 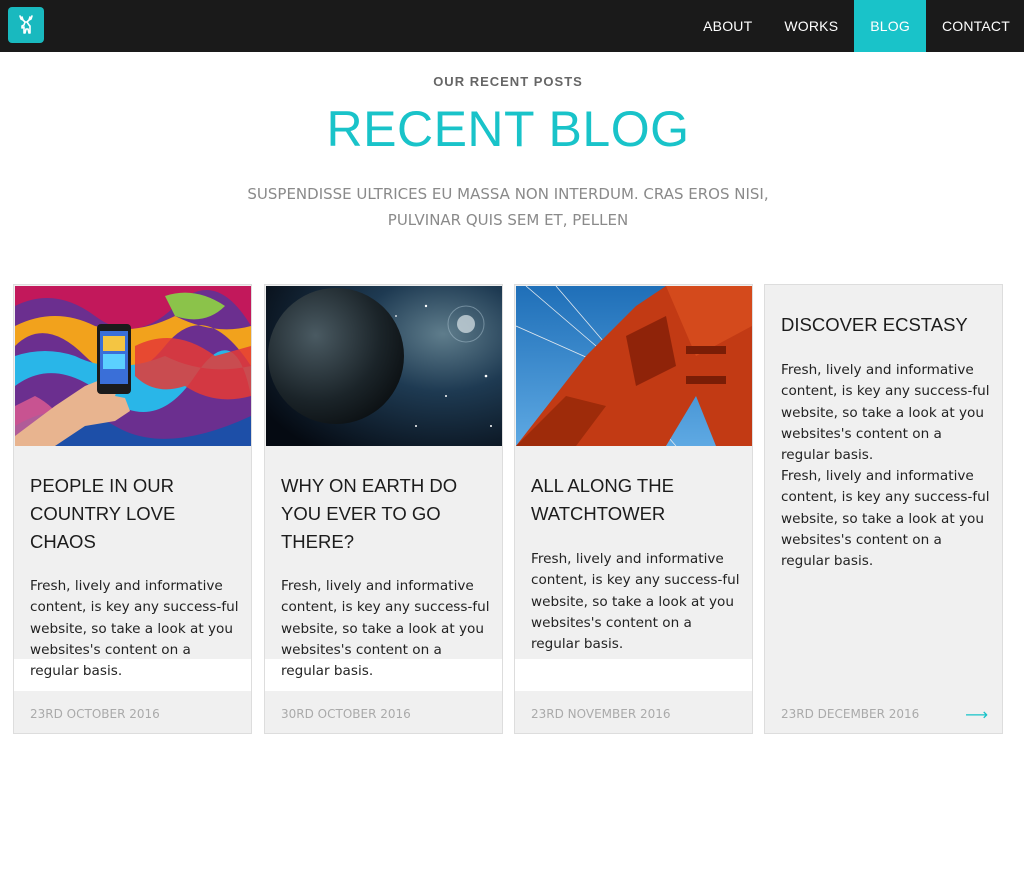 I want to click on card-date: 23RD OCTOBER 2016, so click(x=95, y=714).